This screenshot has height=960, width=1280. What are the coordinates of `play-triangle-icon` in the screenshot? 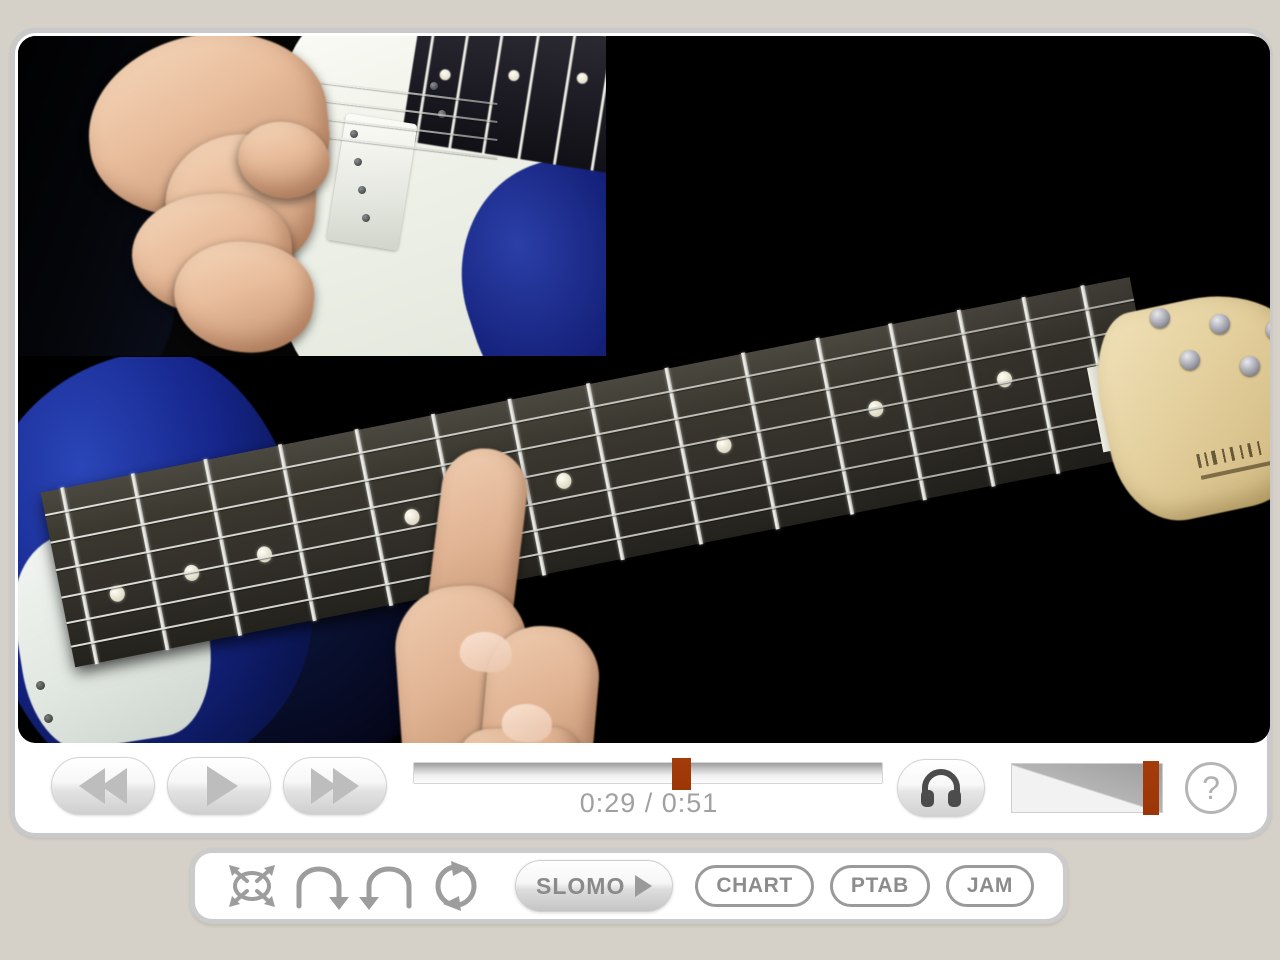 It's located at (644, 886).